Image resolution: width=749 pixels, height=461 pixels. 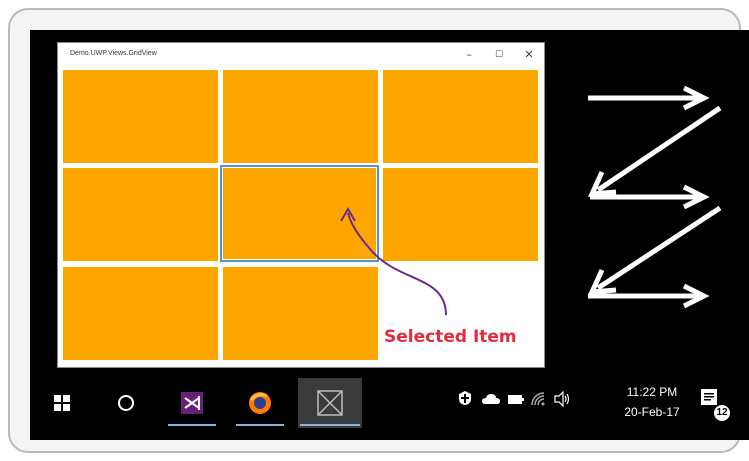 I want to click on flow-direction-arrows, so click(x=654, y=197).